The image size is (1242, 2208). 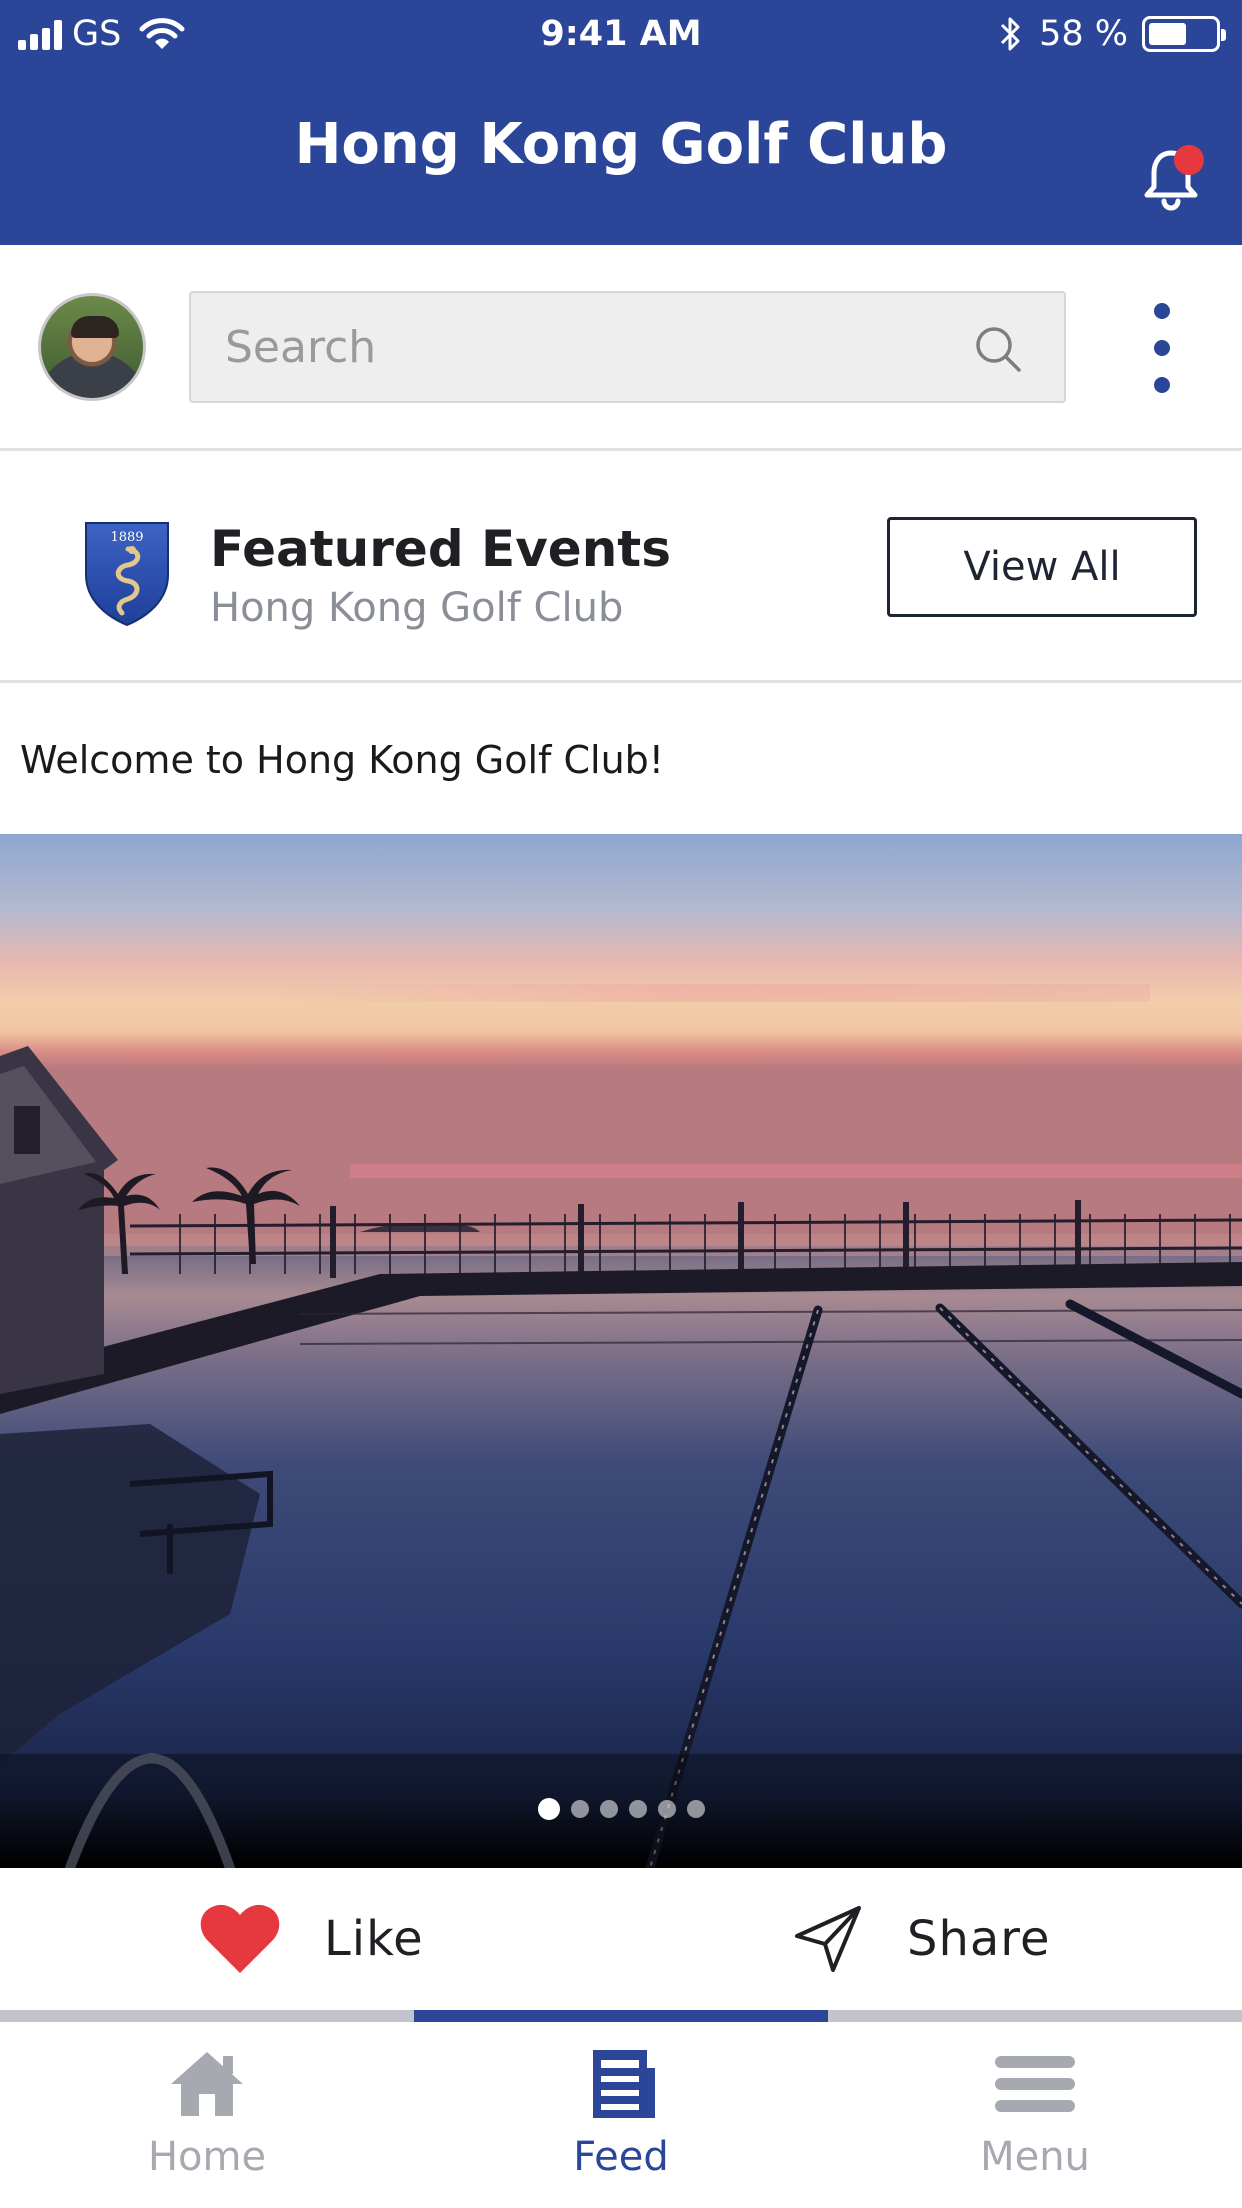 What do you see at coordinates (440, 549) in the screenshot?
I see `featured-title: Featured Events` at bounding box center [440, 549].